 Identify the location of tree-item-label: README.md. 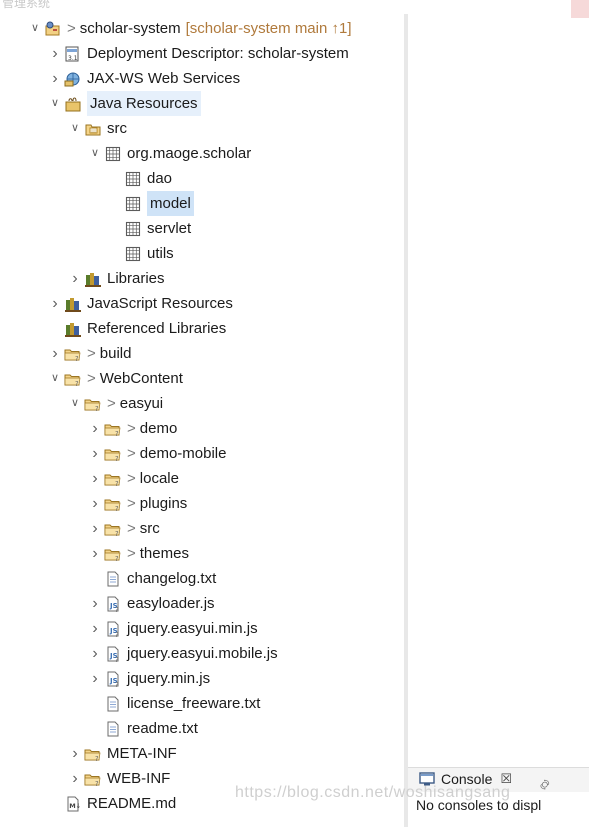
(132, 803).